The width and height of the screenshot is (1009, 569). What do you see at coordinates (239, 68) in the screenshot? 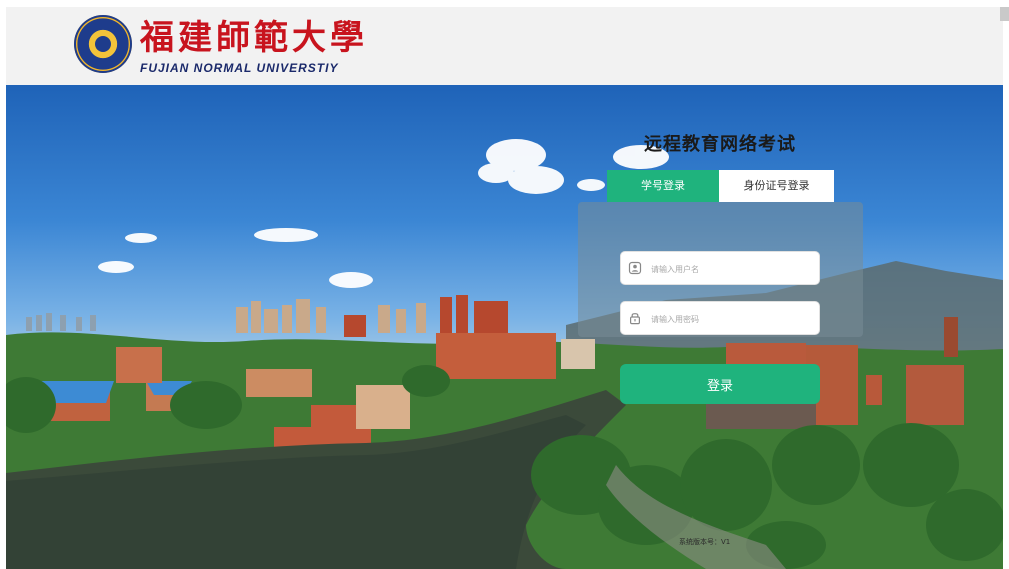
I see `logo-english-name: FUJIAN NORMAL UNIVERSTIY` at bounding box center [239, 68].